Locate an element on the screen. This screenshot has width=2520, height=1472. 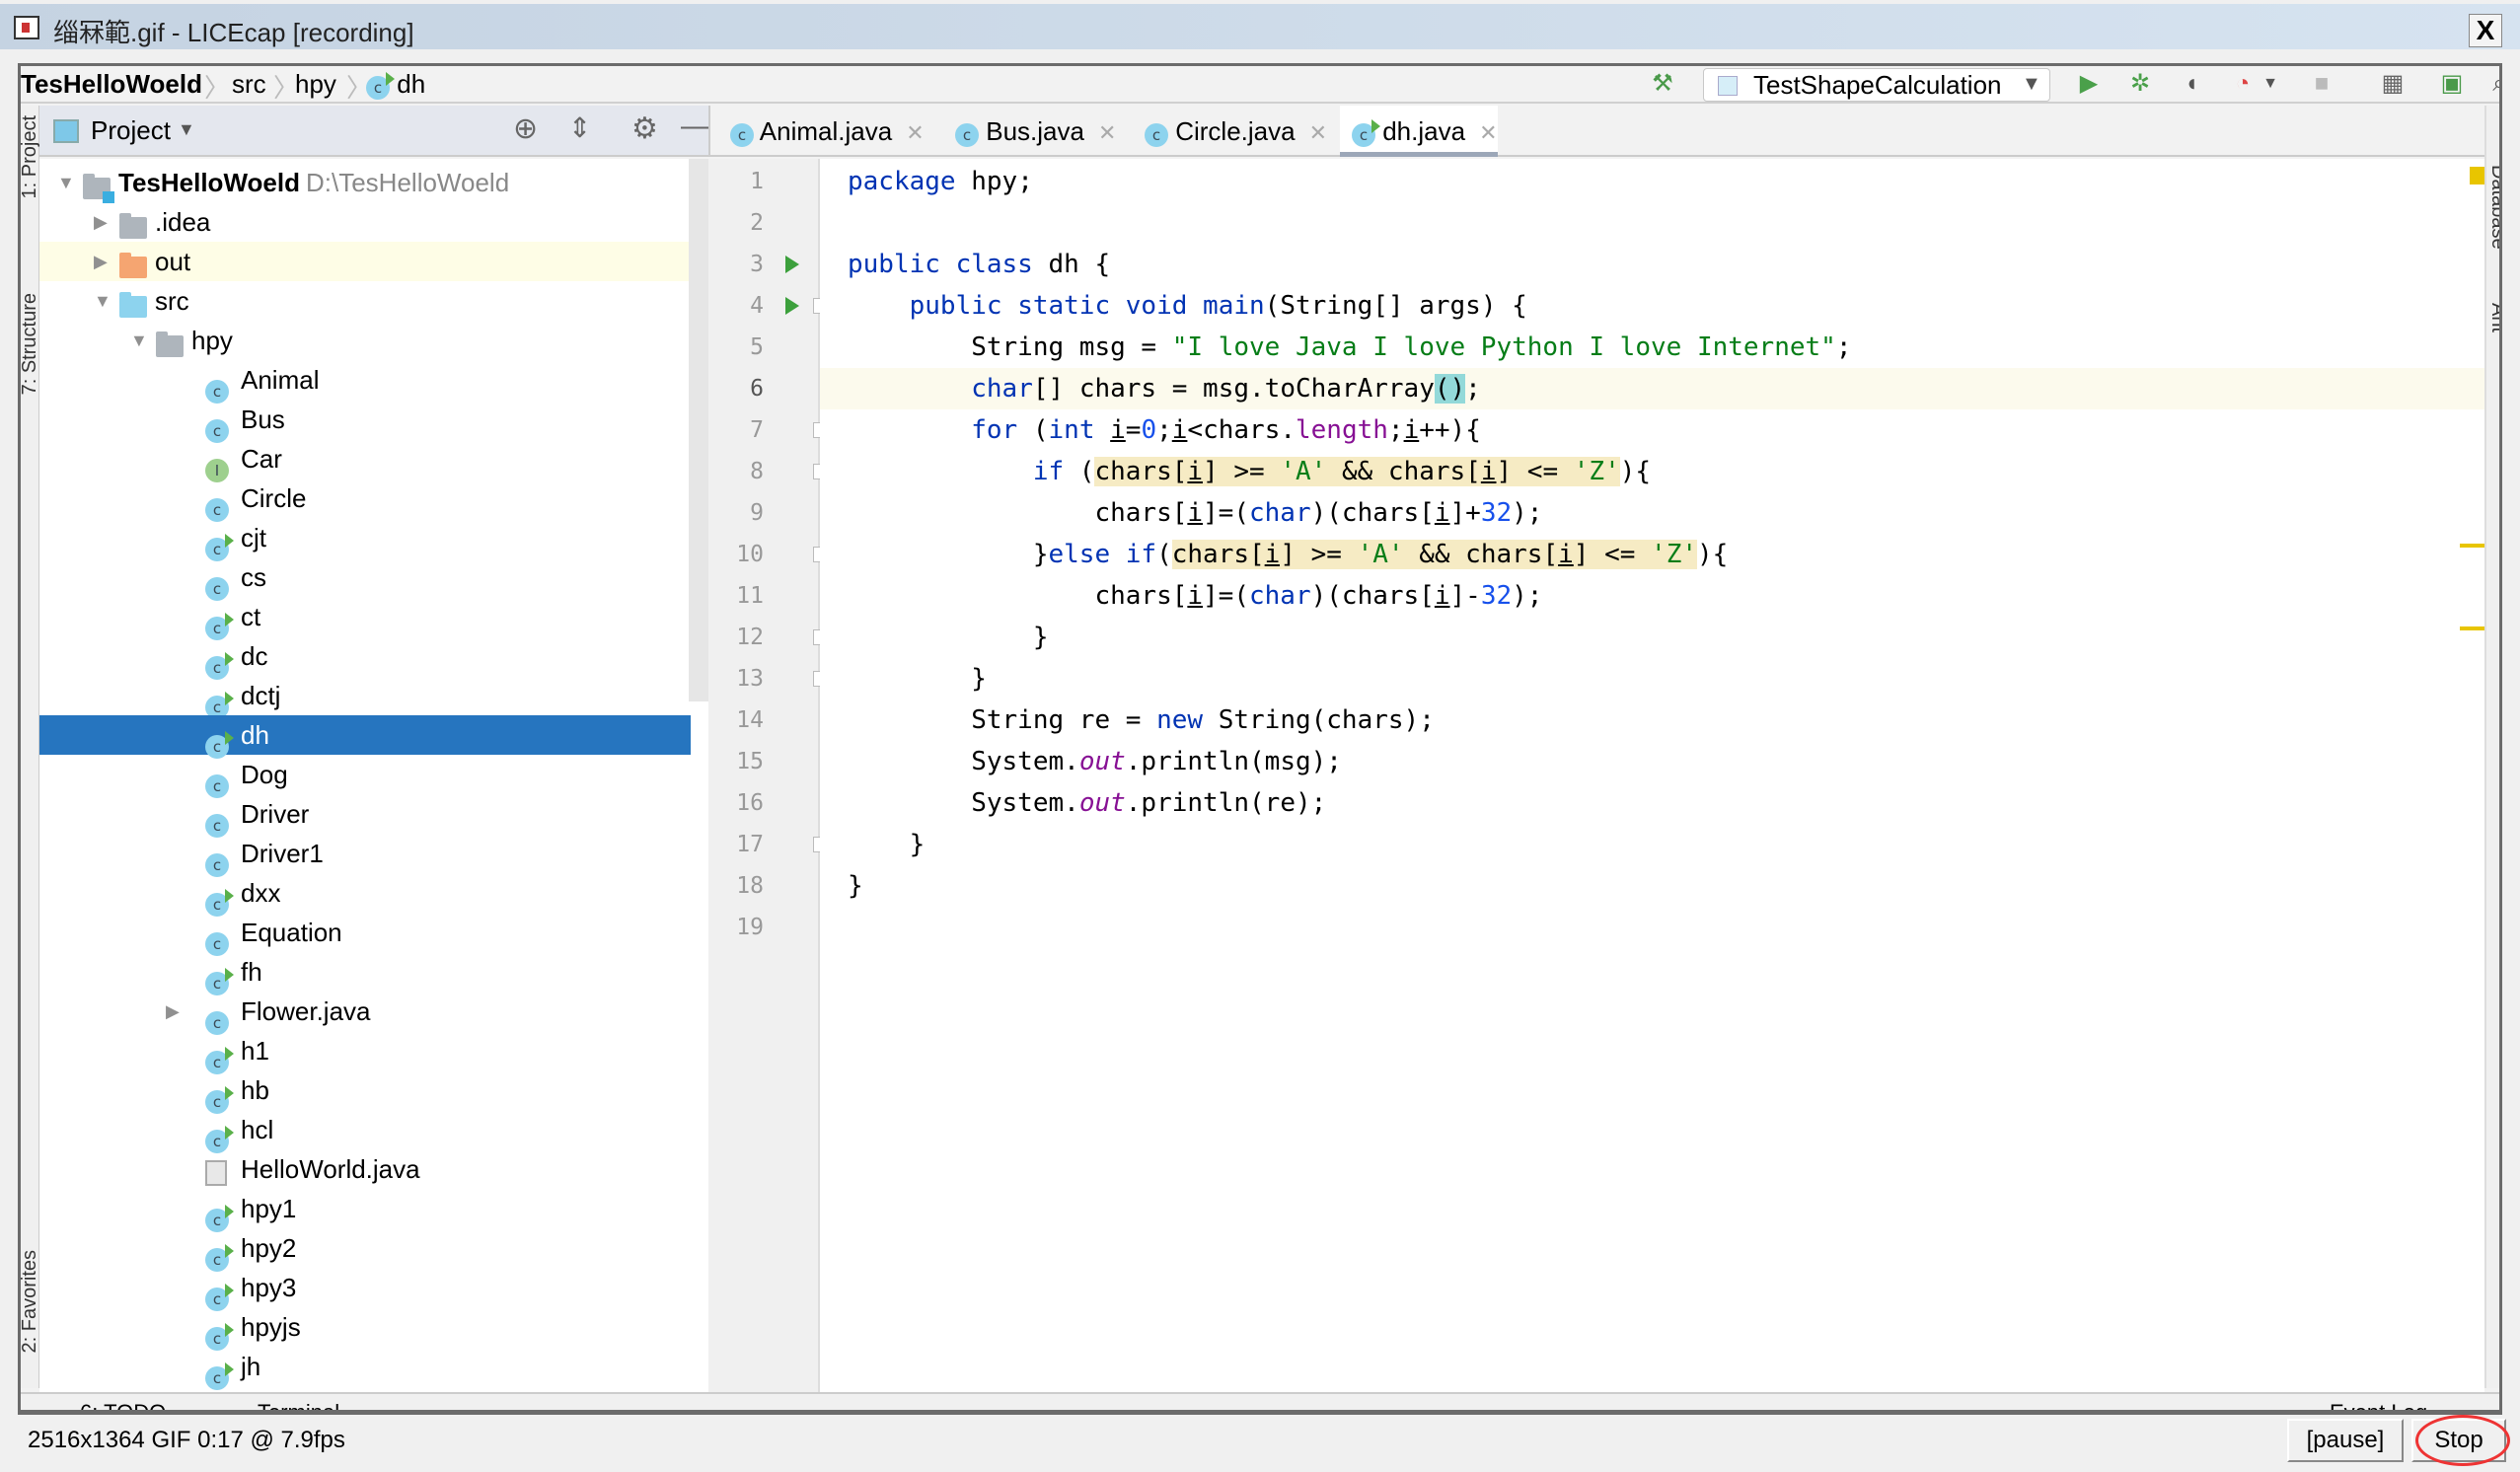
stop-icon: ■ is located at coordinates (2321, 84).